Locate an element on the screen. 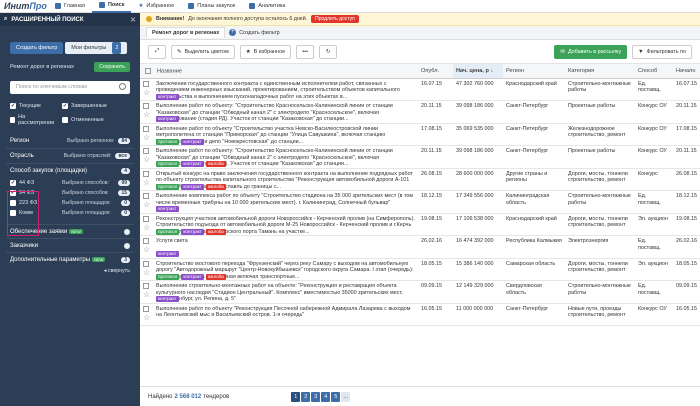  filter-name: Ремонт дорог в регионах is located at coordinates (42, 67).